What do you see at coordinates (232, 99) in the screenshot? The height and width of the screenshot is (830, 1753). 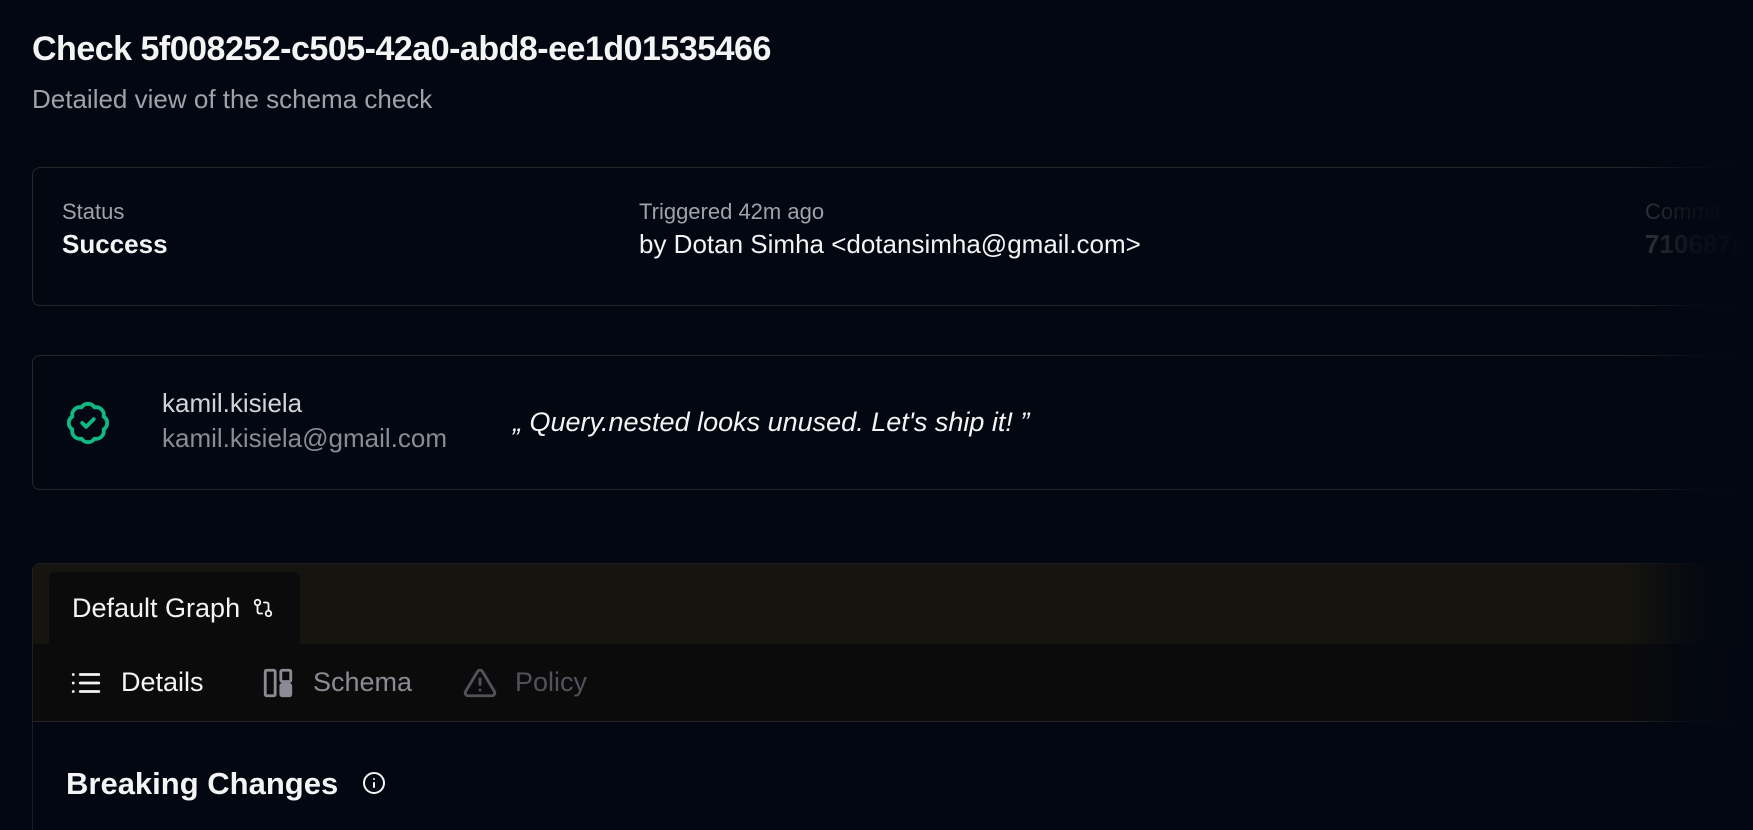 I see `page-subtitle: Detailed view of the schema check` at bounding box center [232, 99].